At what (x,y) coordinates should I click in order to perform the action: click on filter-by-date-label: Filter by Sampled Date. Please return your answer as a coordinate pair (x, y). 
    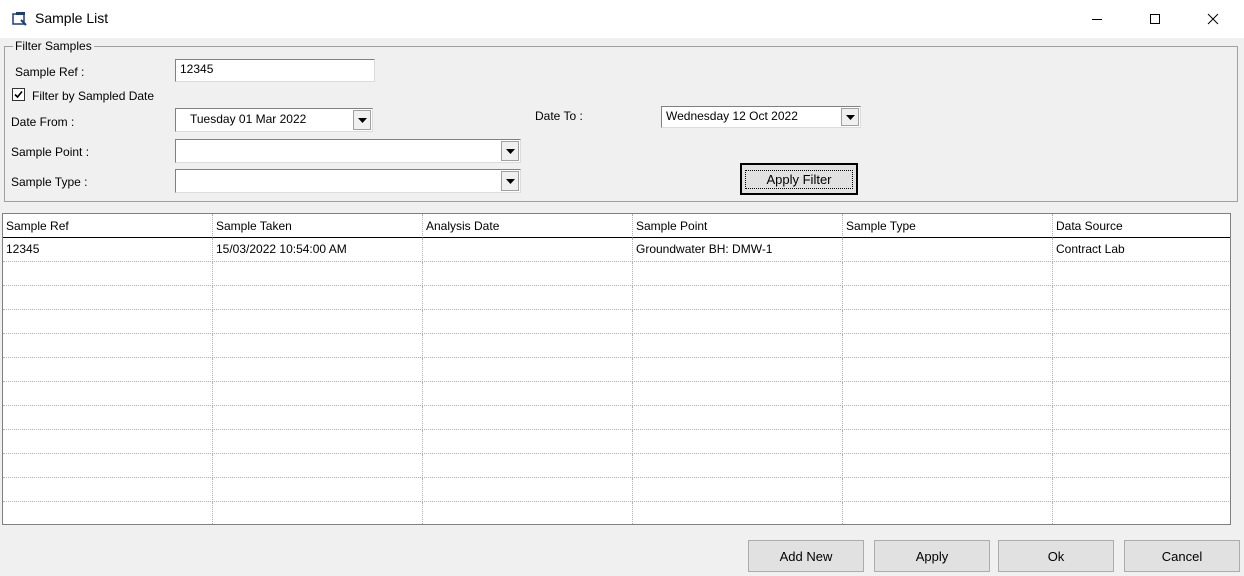
    Looking at the image, I should click on (93, 96).